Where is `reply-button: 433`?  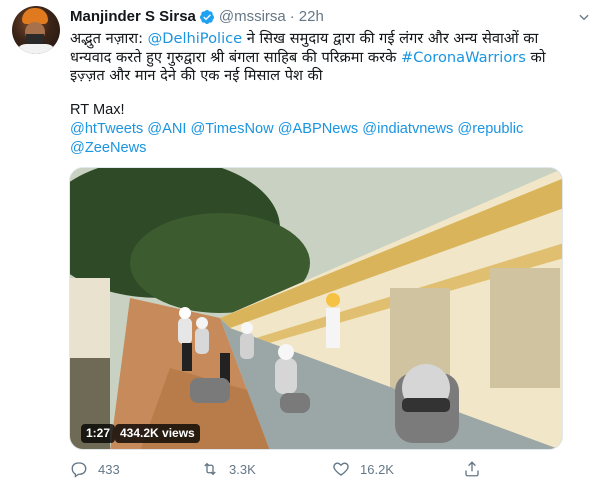
reply-button: 433 is located at coordinates (95, 469).